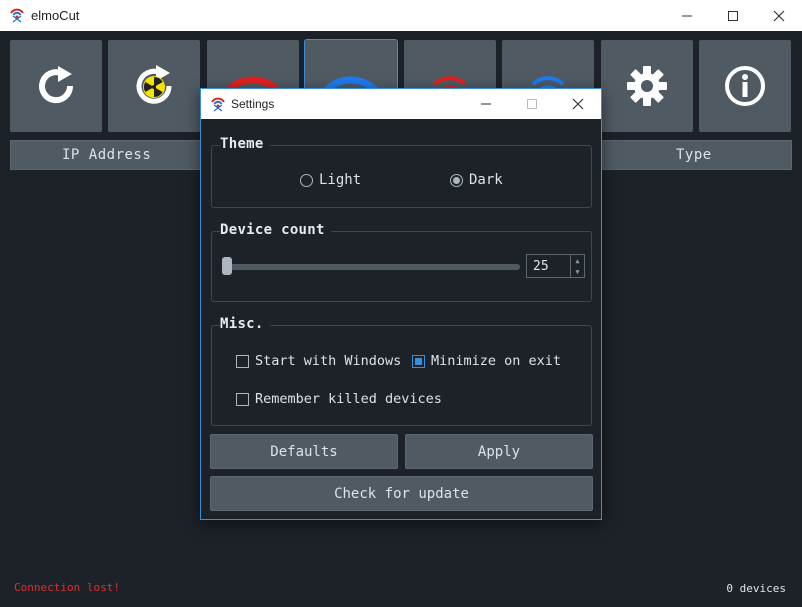 Image resolution: width=802 pixels, height=607 pixels. I want to click on close-button, so click(779, 15).